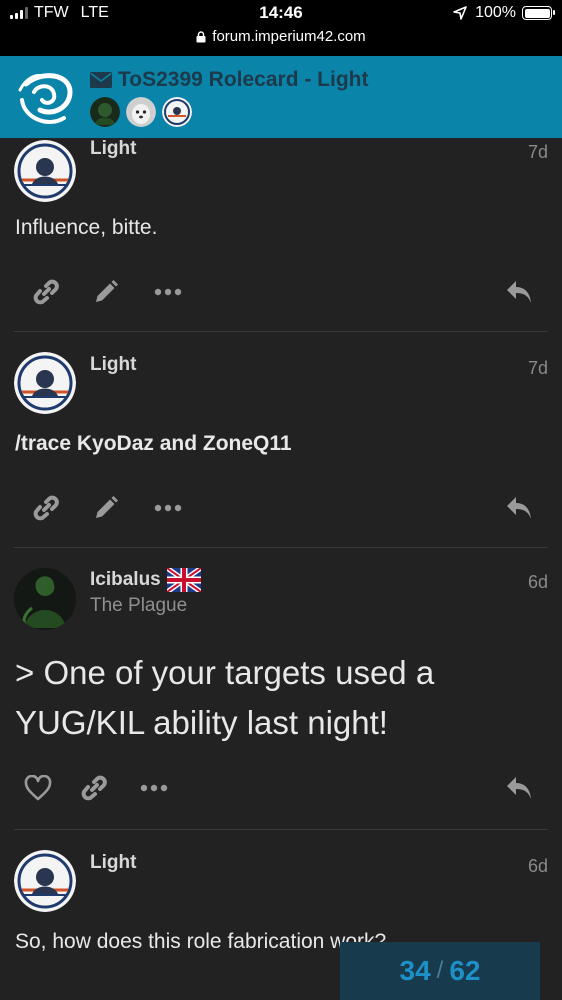 This screenshot has width=562, height=1000. What do you see at coordinates (153, 443) in the screenshot?
I see `post-body: /trace KyoDaz and ZoneQ11` at bounding box center [153, 443].